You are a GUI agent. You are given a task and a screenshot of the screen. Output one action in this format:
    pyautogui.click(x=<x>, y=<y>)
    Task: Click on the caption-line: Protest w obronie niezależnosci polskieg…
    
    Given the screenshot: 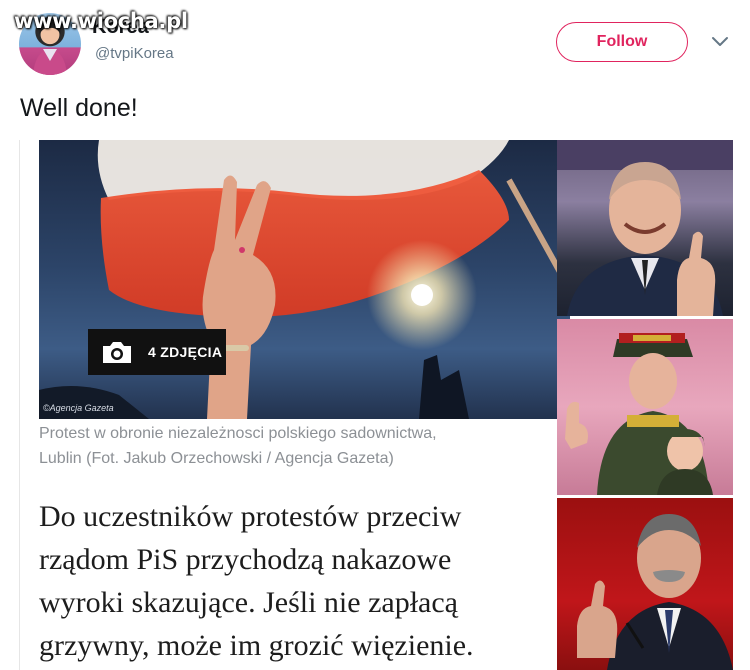 What is the action you would take?
    pyautogui.click(x=238, y=433)
    